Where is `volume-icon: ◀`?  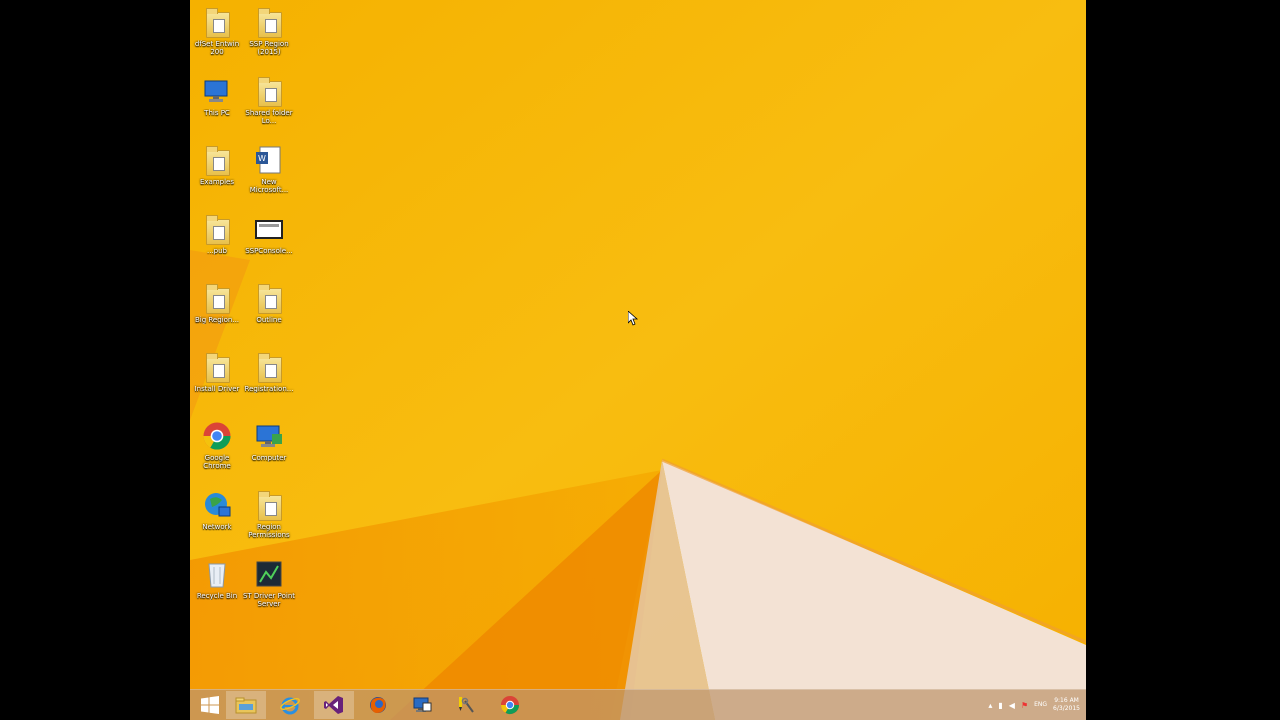
volume-icon: ◀ is located at coordinates (1012, 705).